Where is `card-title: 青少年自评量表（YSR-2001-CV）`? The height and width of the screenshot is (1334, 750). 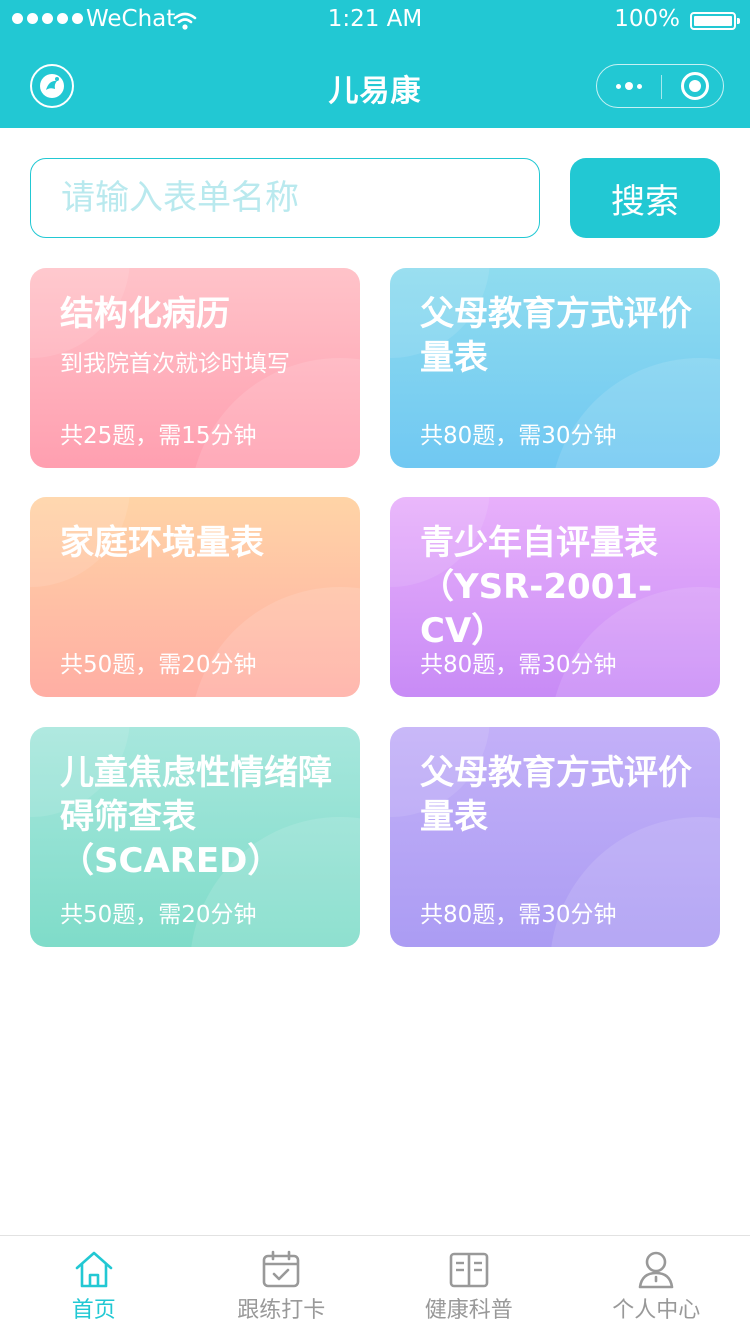 card-title: 青少年自评量表（YSR-2001-CV） is located at coordinates (539, 587).